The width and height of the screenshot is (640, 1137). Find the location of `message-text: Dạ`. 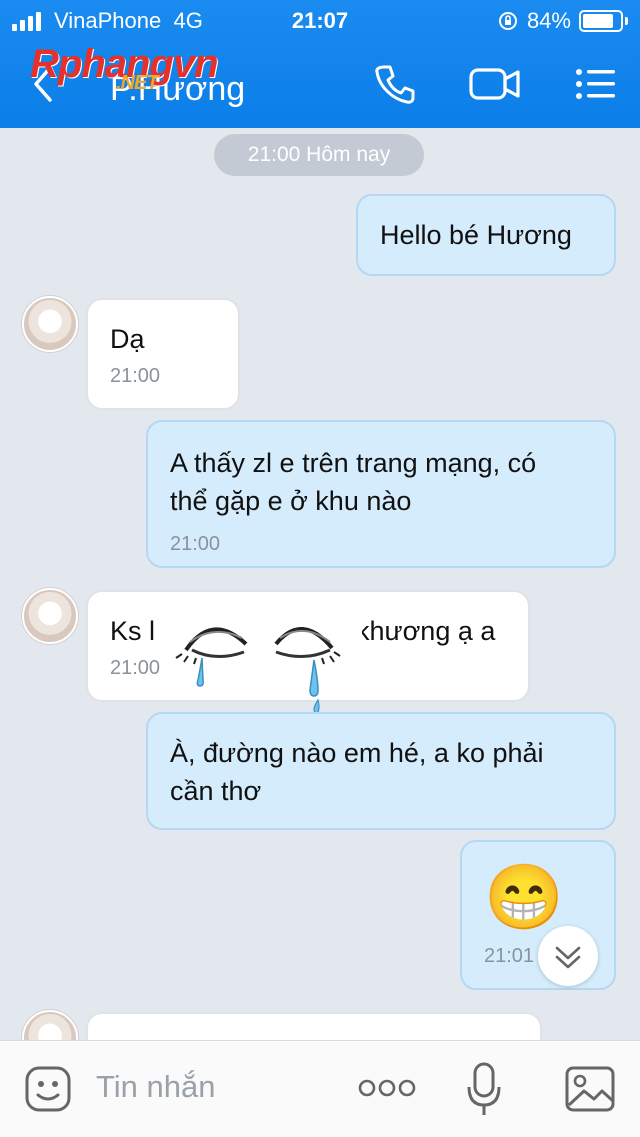

message-text: Dạ is located at coordinates (127, 339).